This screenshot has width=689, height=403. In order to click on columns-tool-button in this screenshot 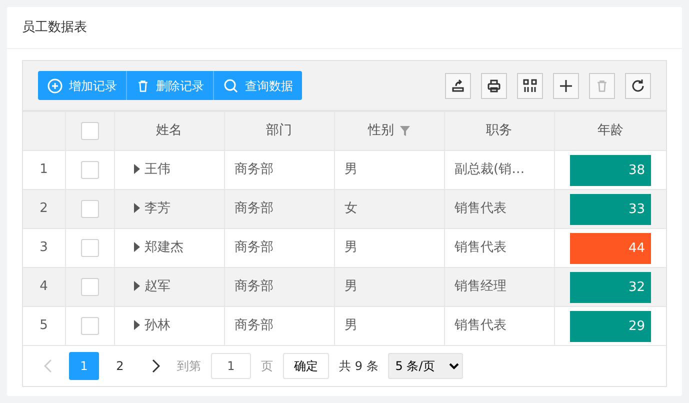, I will do `click(530, 85)`.